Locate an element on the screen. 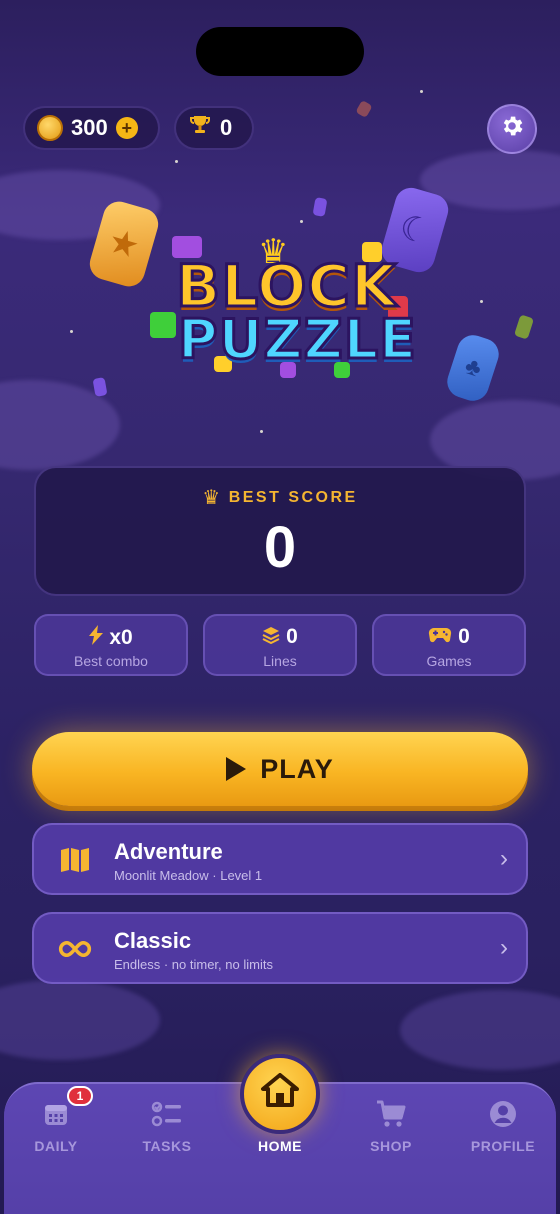  stat-games: 0 Games is located at coordinates (449, 645).